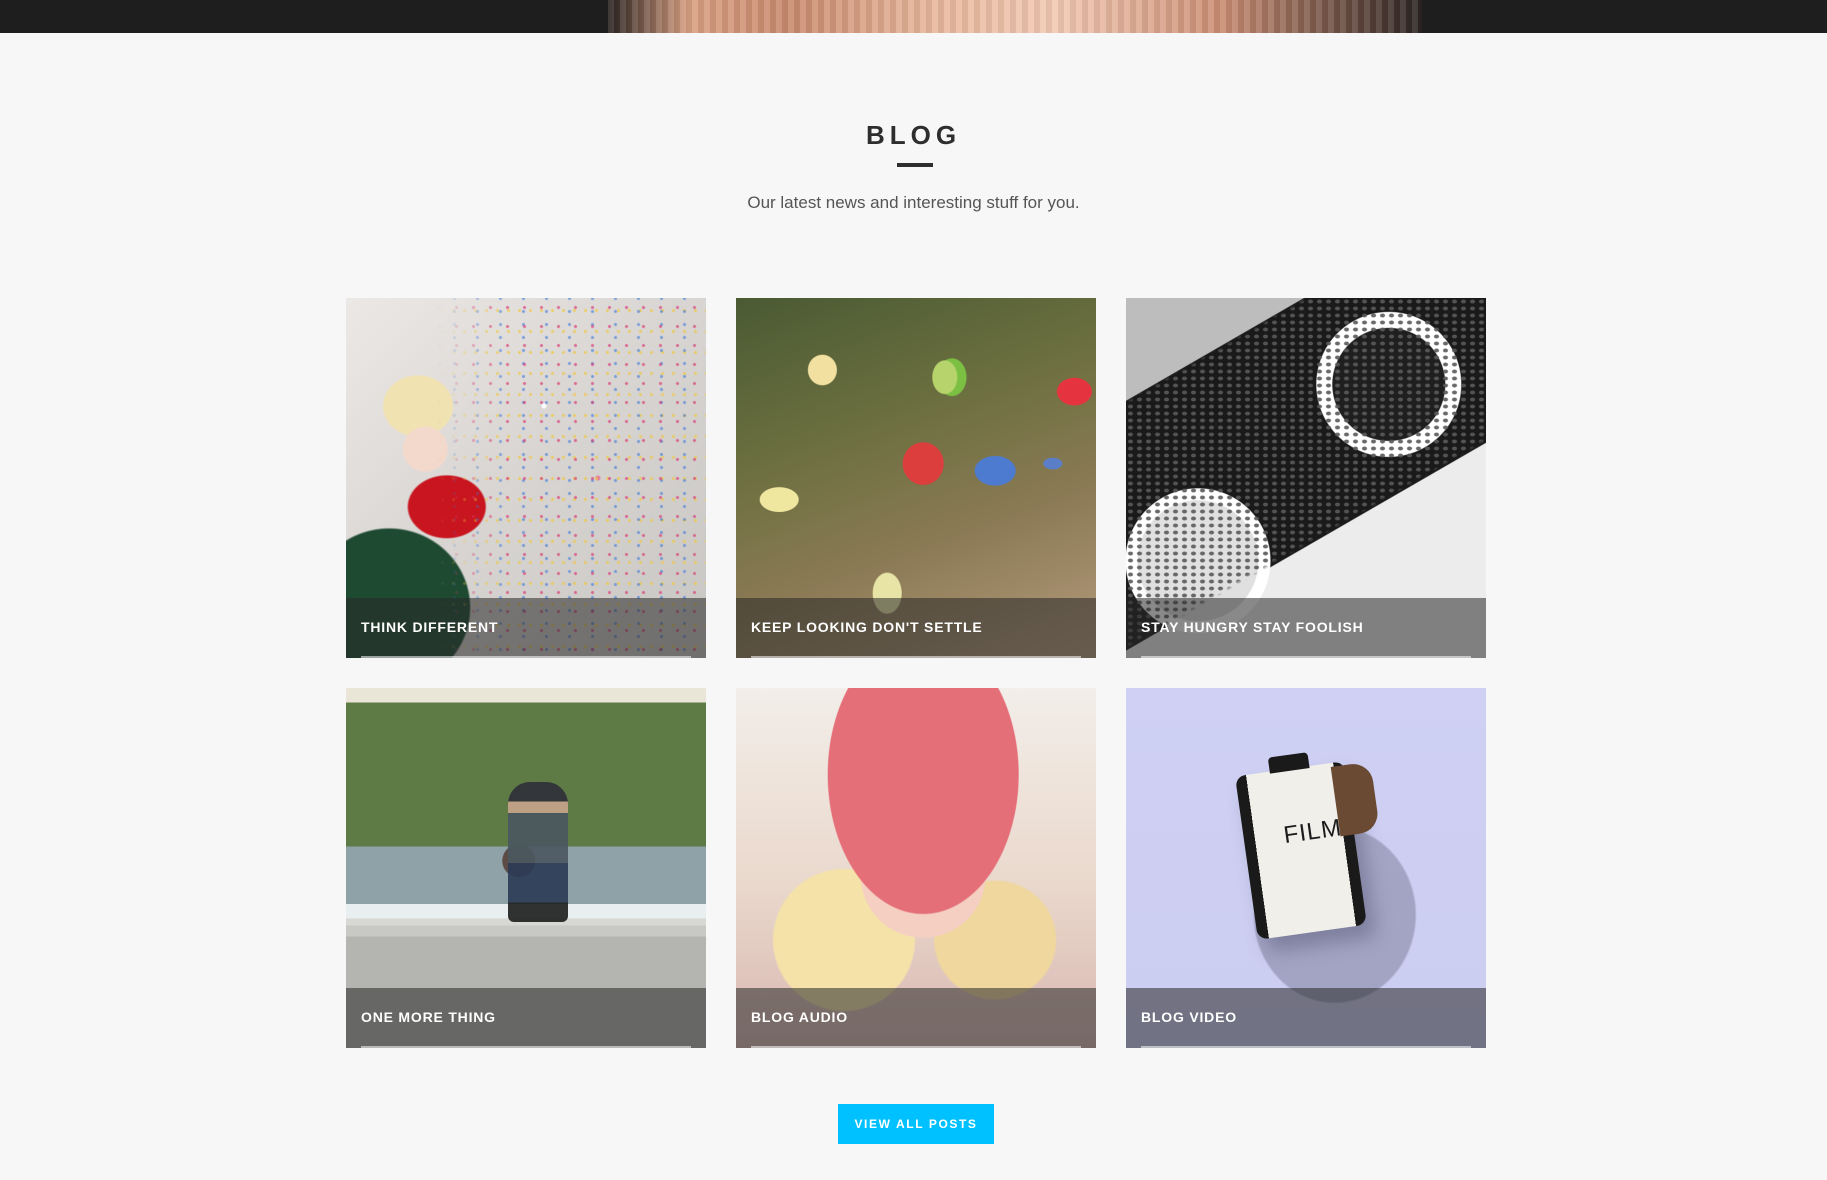 The width and height of the screenshot is (1827, 1180). Describe the element at coordinates (526, 478) in the screenshot. I see `blog-card-think-different: THINK DIFFERENT` at that location.